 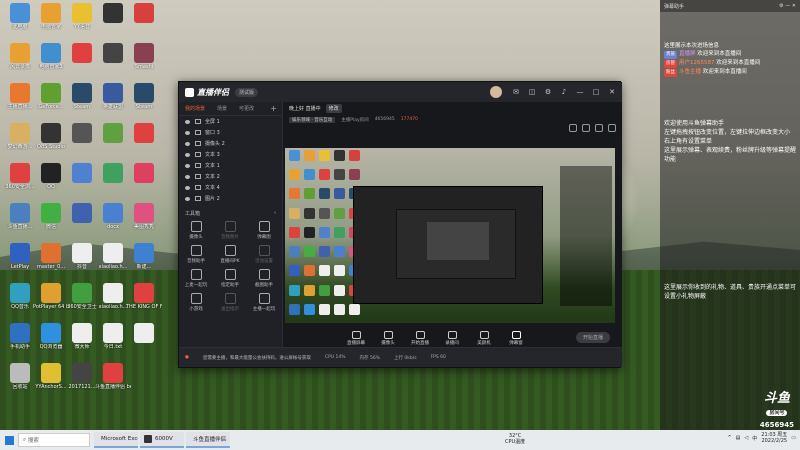 What do you see at coordinates (515, 439) in the screenshot?
I see `weather-widget: 32°C CPU温度` at bounding box center [515, 439].